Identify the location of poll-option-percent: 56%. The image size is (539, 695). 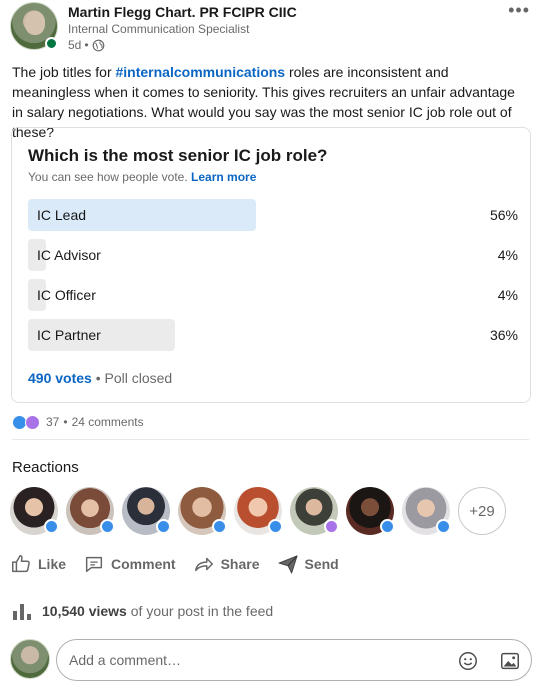
(503, 215).